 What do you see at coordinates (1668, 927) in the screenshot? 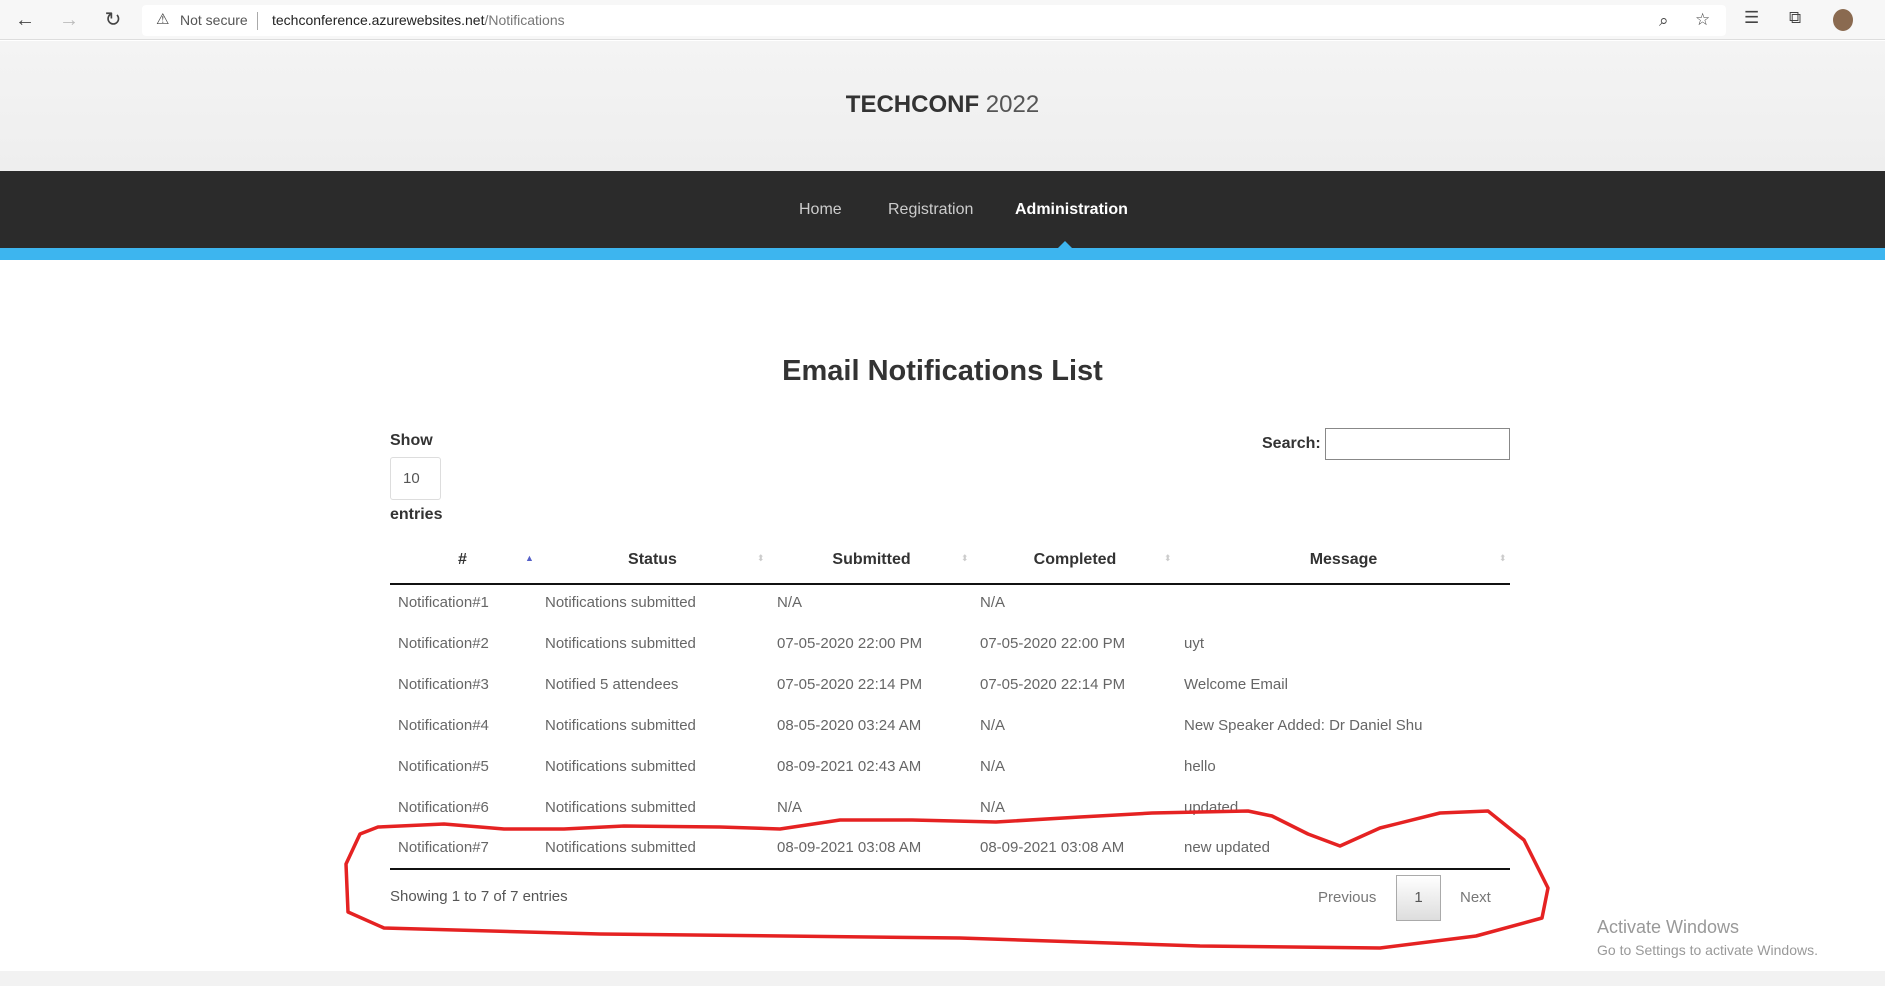
I see `activate-windows-title: Activate Windows` at bounding box center [1668, 927].